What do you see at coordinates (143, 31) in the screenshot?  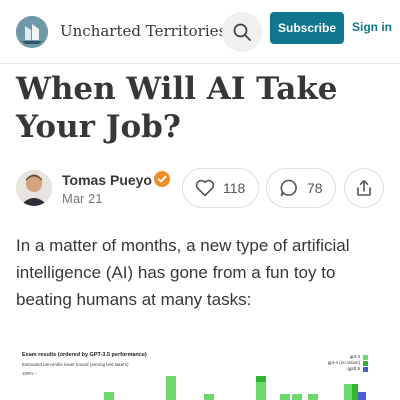 I see `publication-name: Uncharted Territories` at bounding box center [143, 31].